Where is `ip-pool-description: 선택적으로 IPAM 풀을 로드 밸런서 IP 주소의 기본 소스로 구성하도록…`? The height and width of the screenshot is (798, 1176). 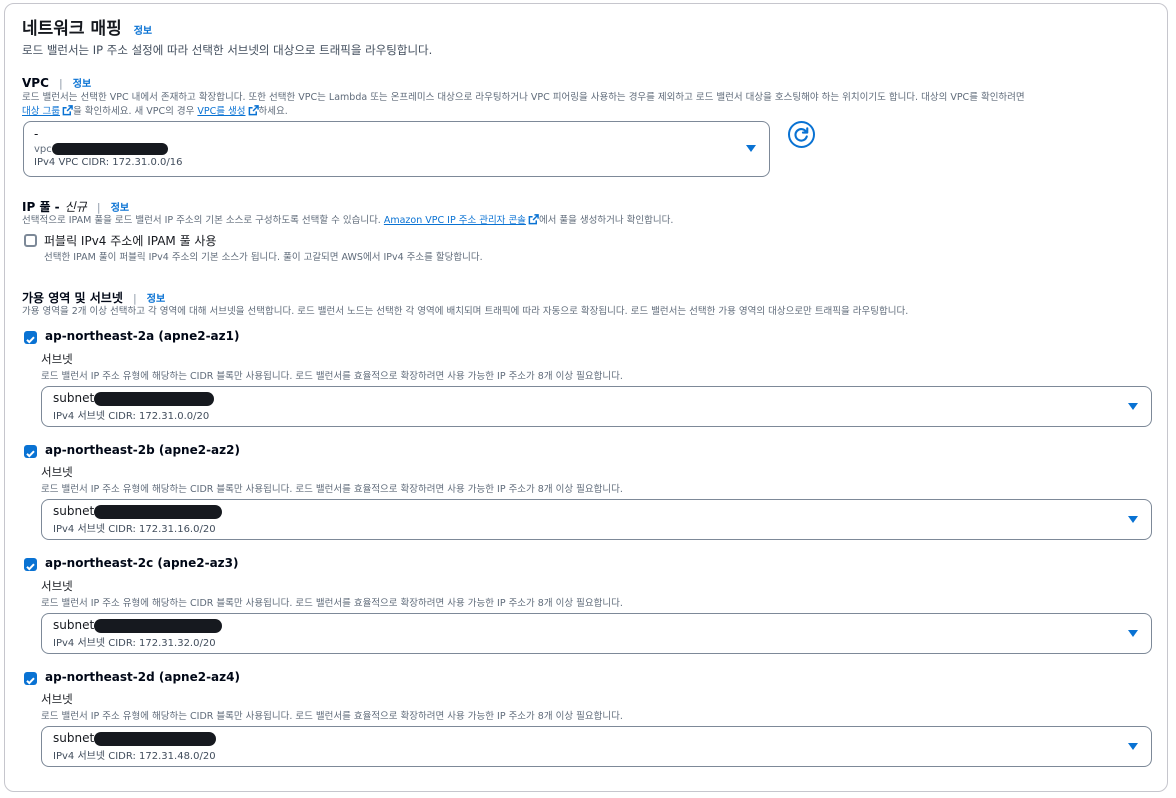
ip-pool-description: 선택적으로 IPAM 풀을 로드 밸런서 IP 주소의 기본 소스로 구성하도록… is located at coordinates (347, 220).